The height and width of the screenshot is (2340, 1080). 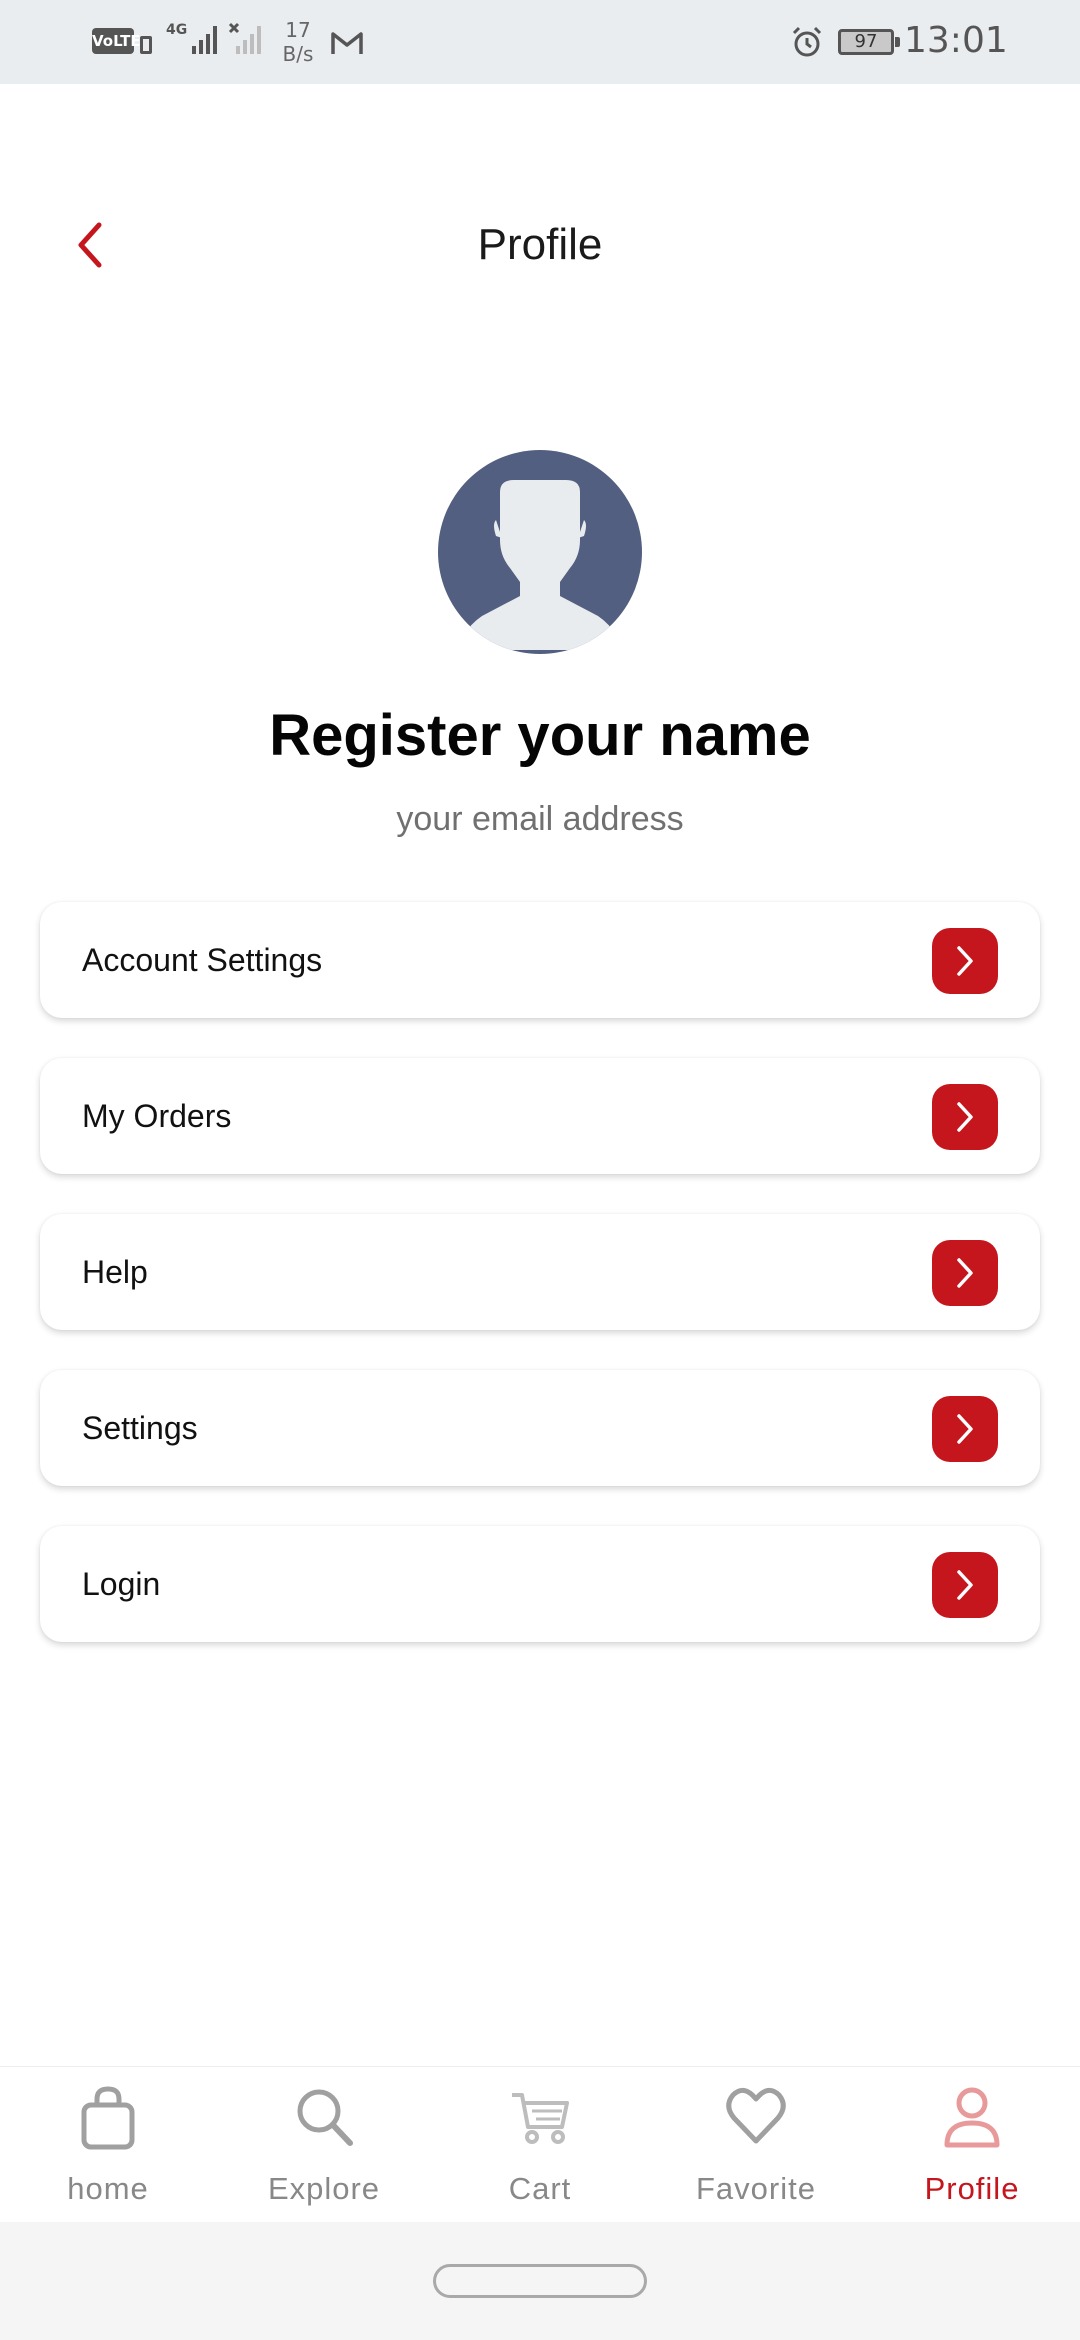 I want to click on bottom-nav: home Explore Cart Favorite Profile, so click(x=540, y=2144).